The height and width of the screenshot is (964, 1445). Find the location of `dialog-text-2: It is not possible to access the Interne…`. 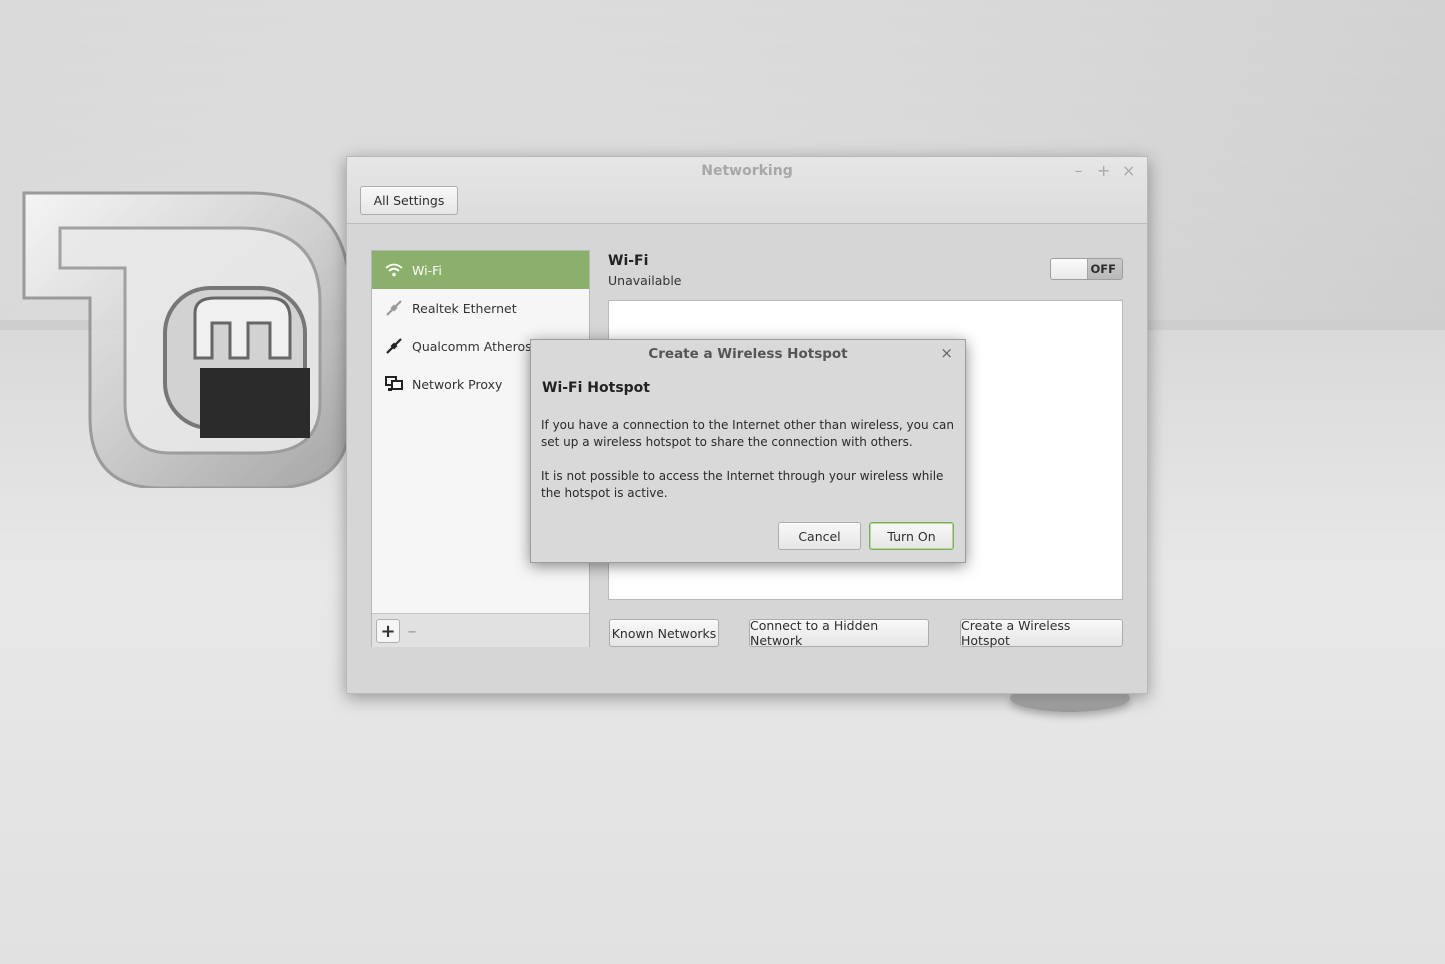

dialog-text-2: It is not possible to access the Interne… is located at coordinates (742, 484).